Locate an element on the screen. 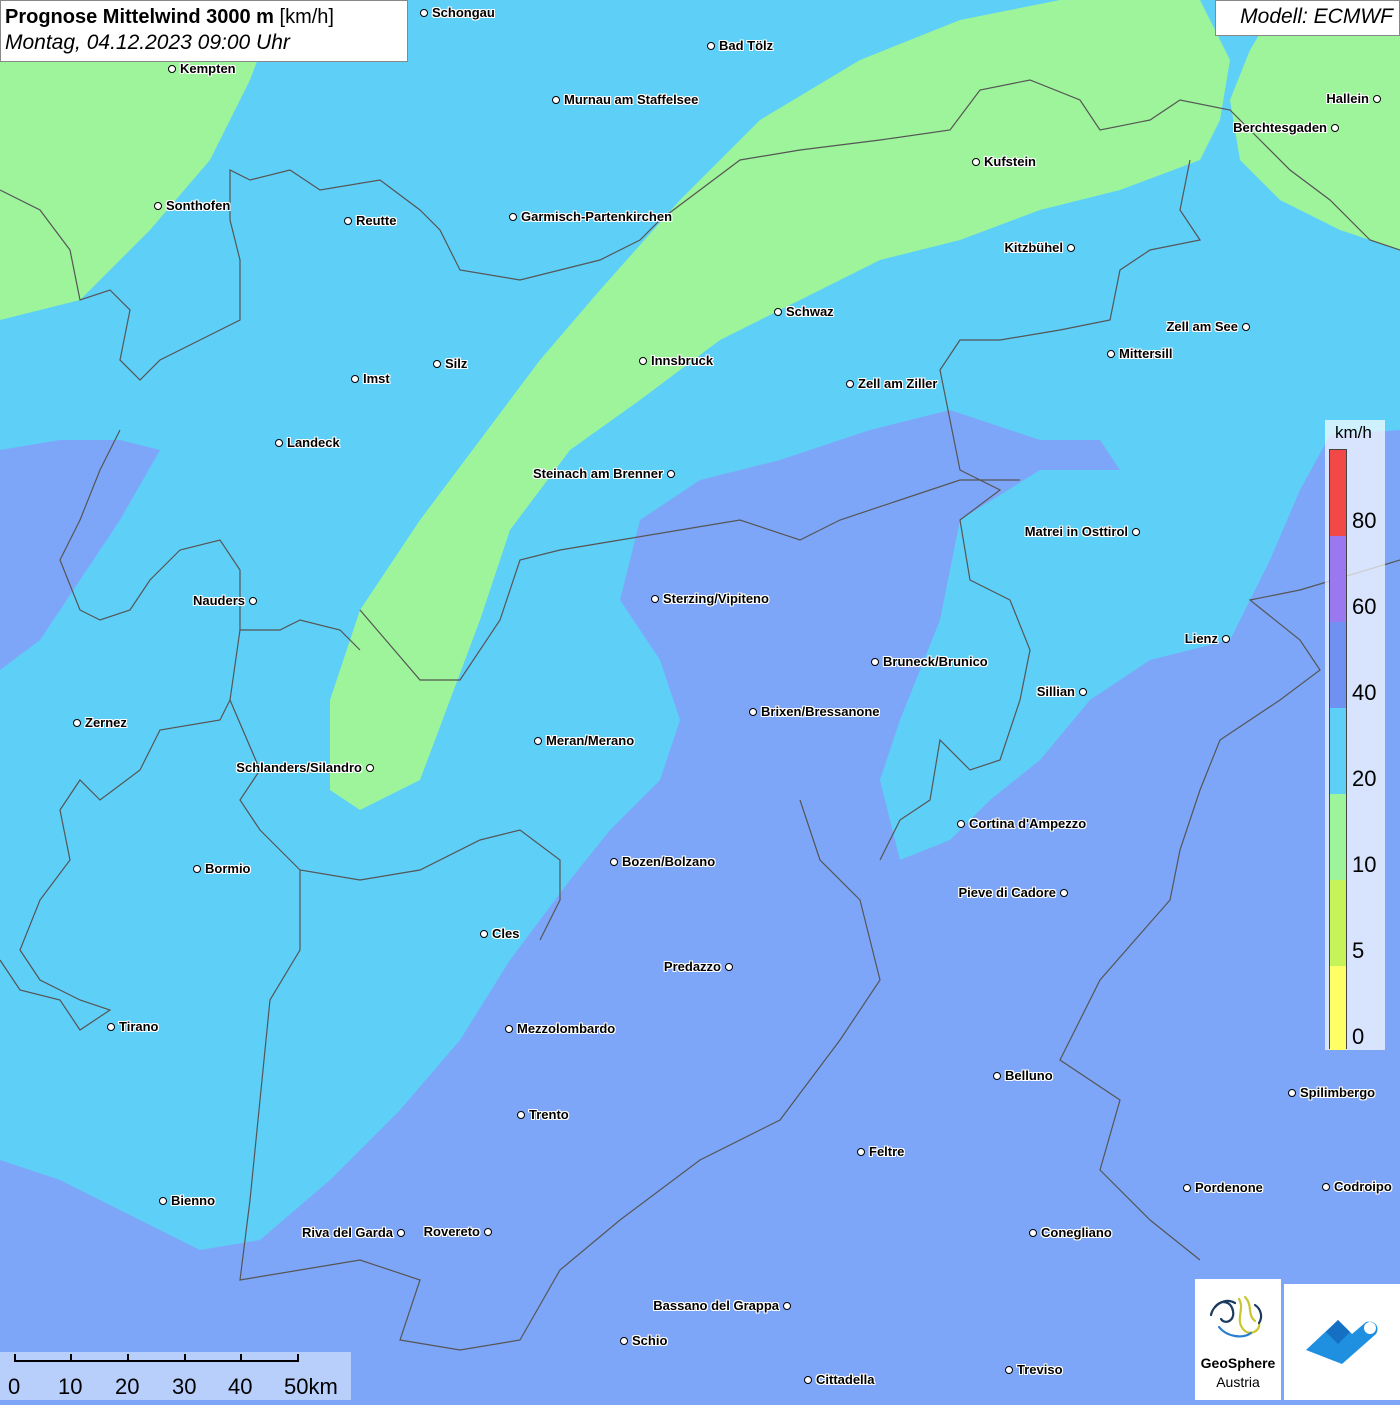 This screenshot has height=1405, width=1400. city-label: Feltre is located at coordinates (887, 1151).